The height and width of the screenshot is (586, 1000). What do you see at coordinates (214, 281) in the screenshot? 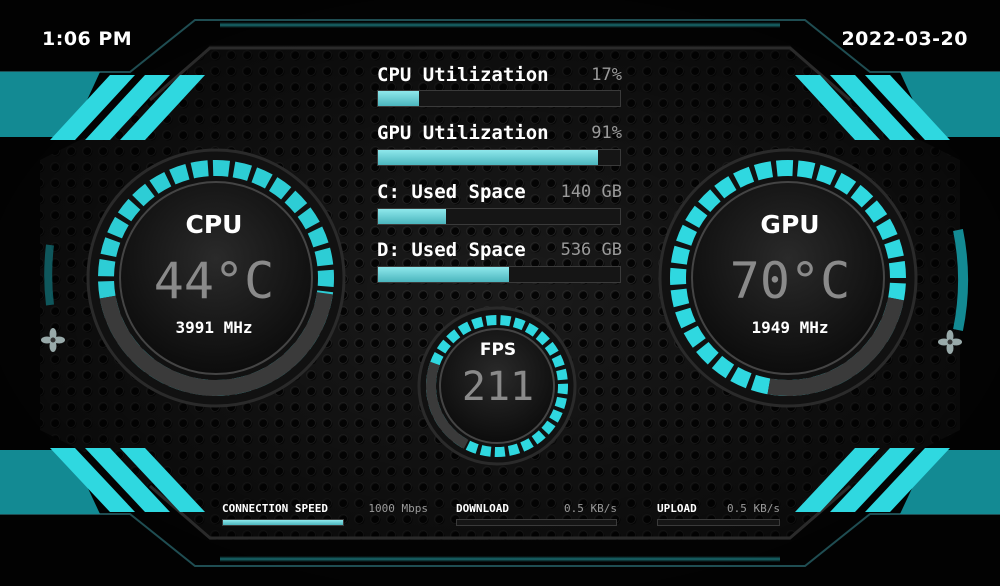
I see `cpu-temperature: 44°C` at bounding box center [214, 281].